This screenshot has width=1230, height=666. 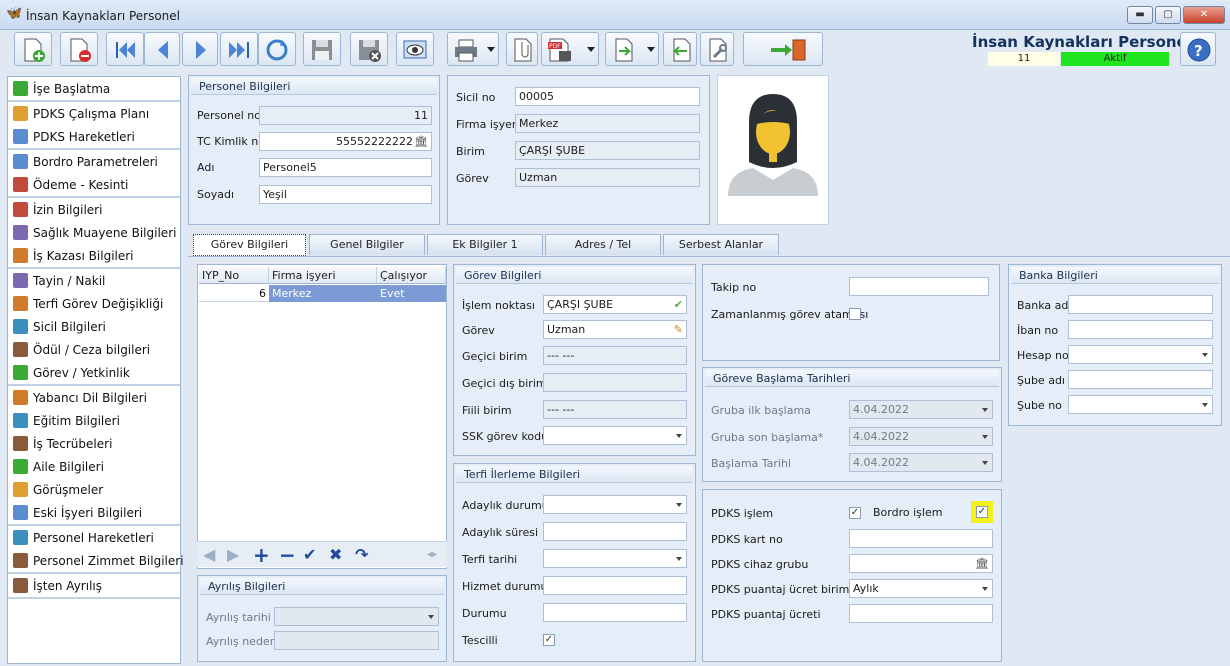 What do you see at coordinates (522, 49) in the screenshot?
I see `attach-button` at bounding box center [522, 49].